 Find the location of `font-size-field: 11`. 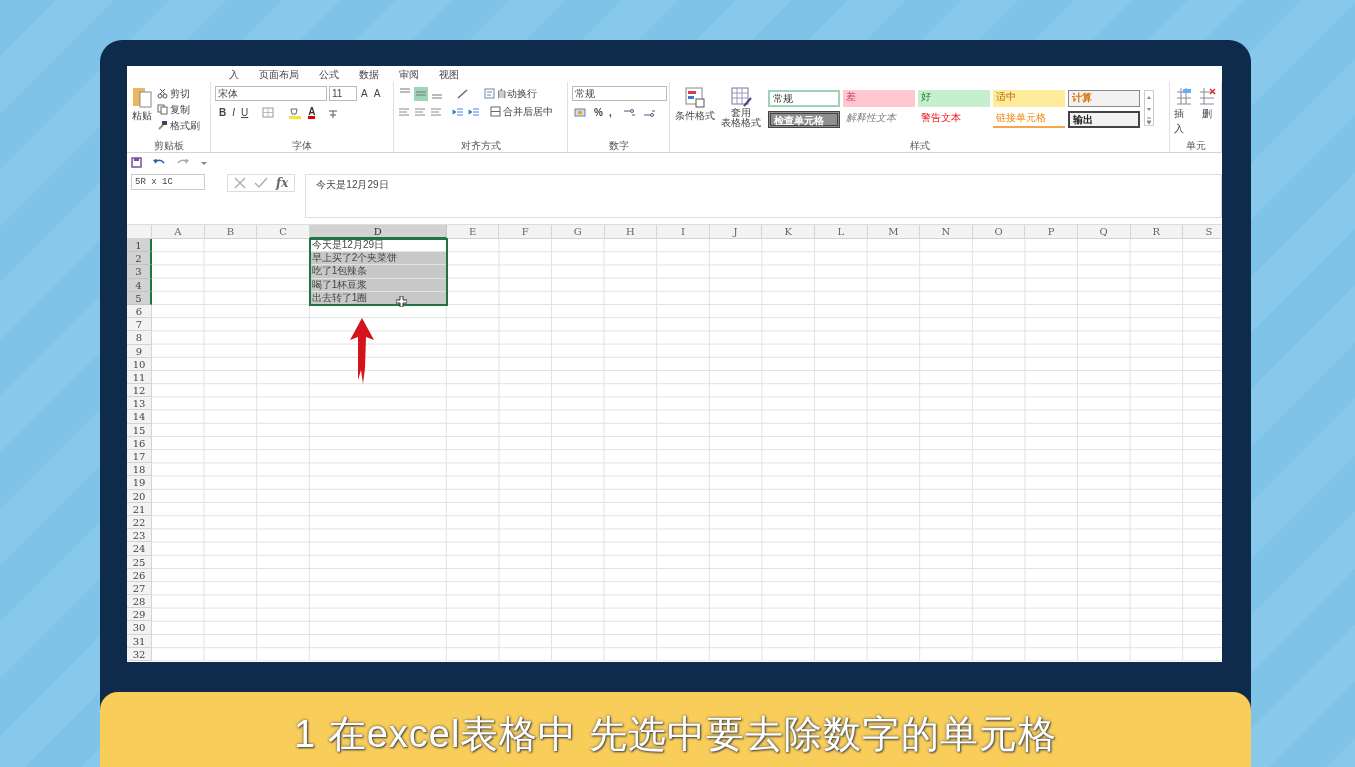

font-size-field: 11 is located at coordinates (343, 93).